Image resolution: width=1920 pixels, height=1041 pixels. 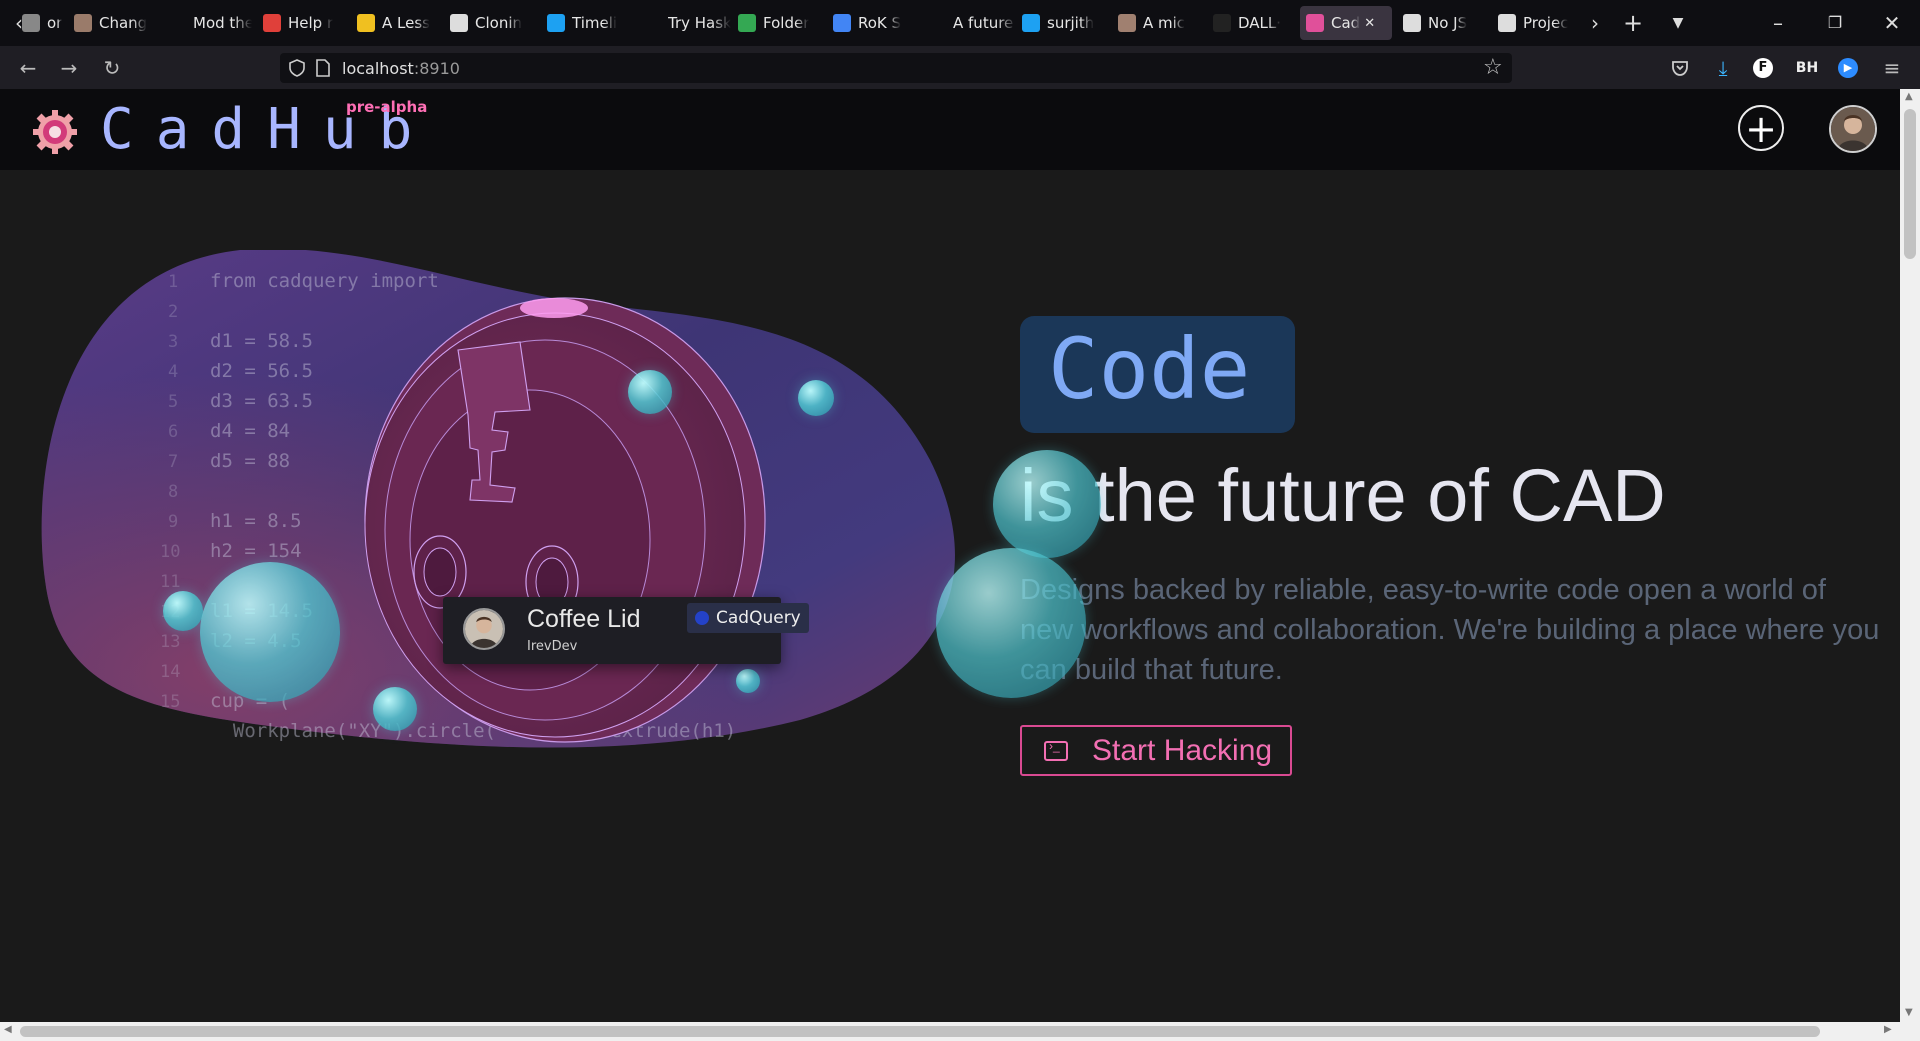 What do you see at coordinates (1909, 1012) in the screenshot?
I see `scroll-down-icon: ▼` at bounding box center [1909, 1012].